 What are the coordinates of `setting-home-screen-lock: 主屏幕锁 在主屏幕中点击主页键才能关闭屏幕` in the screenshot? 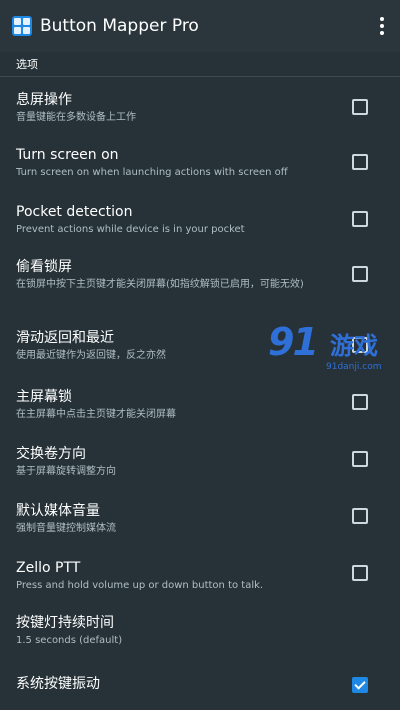 It's located at (200, 406).